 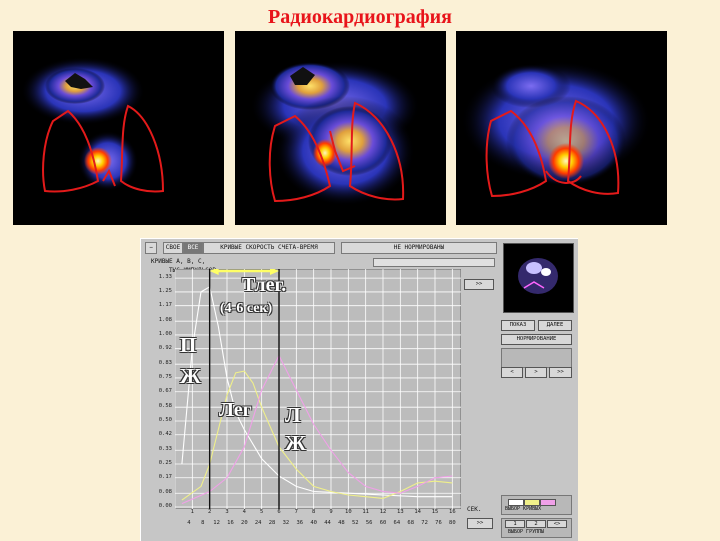 What do you see at coordinates (341, 523) in the screenshot?
I see `x-tick-label-bottom: 48` at bounding box center [341, 523].